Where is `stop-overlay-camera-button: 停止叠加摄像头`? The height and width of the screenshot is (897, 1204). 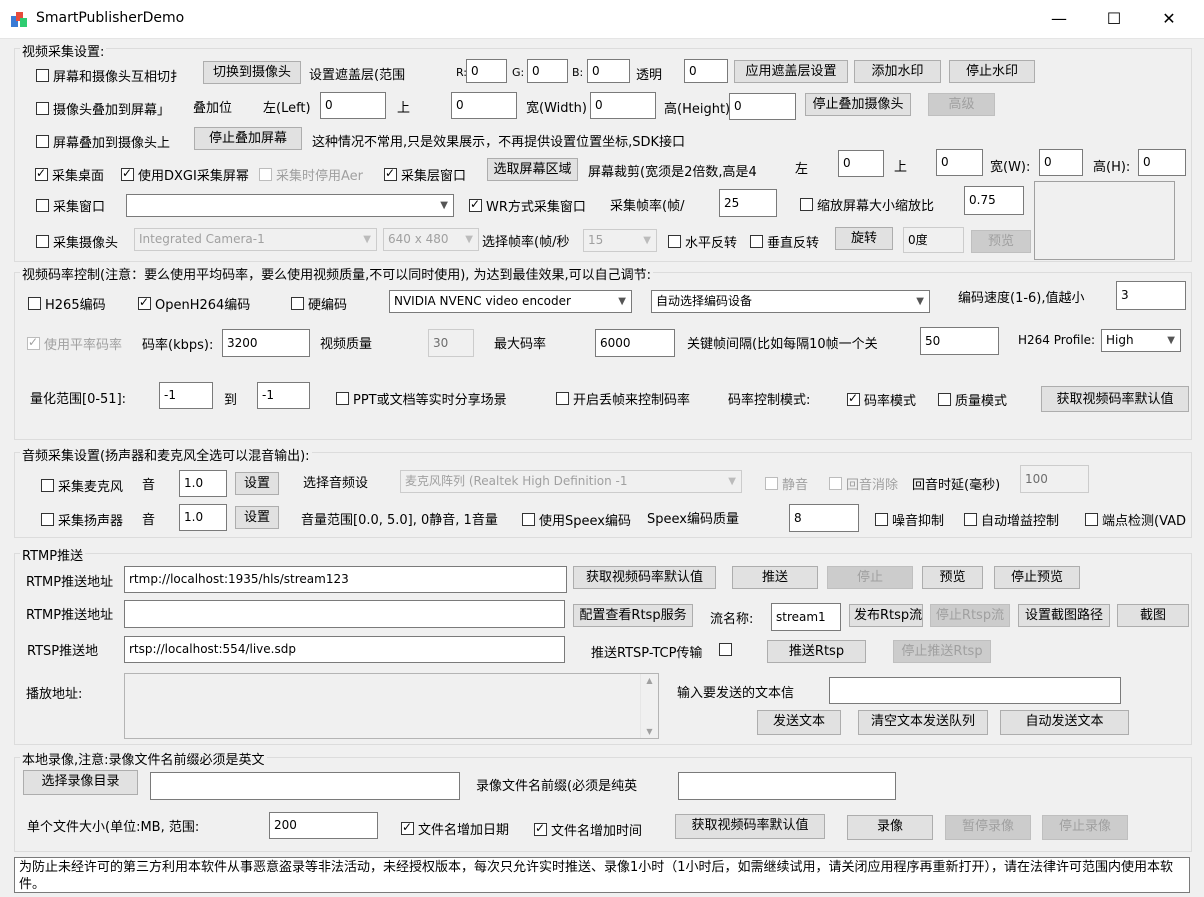
stop-overlay-camera-button: 停止叠加摄像头 is located at coordinates (858, 104).